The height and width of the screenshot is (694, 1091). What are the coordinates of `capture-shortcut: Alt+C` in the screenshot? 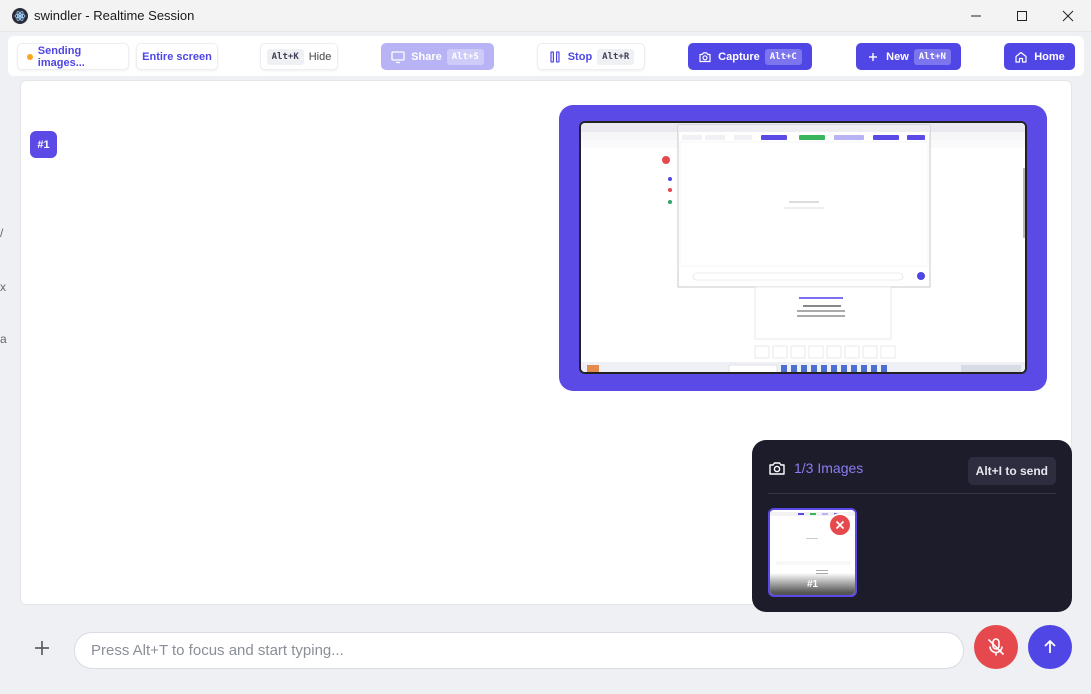 It's located at (783, 56).